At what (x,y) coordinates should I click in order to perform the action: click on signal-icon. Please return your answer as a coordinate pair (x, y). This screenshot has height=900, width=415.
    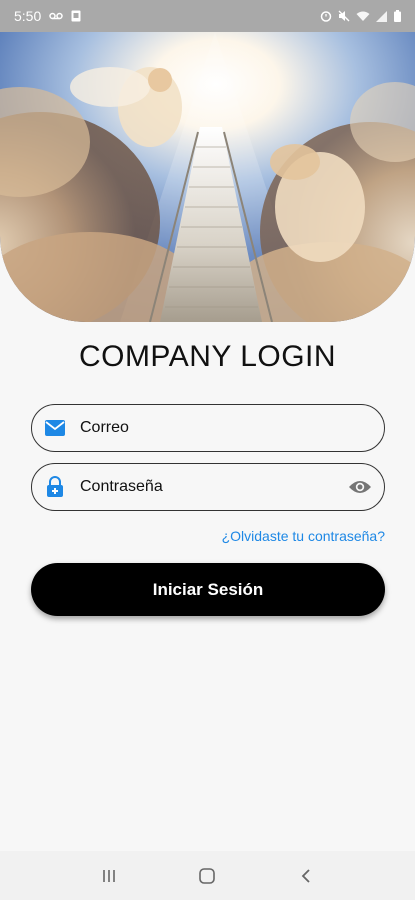
    Looking at the image, I should click on (382, 16).